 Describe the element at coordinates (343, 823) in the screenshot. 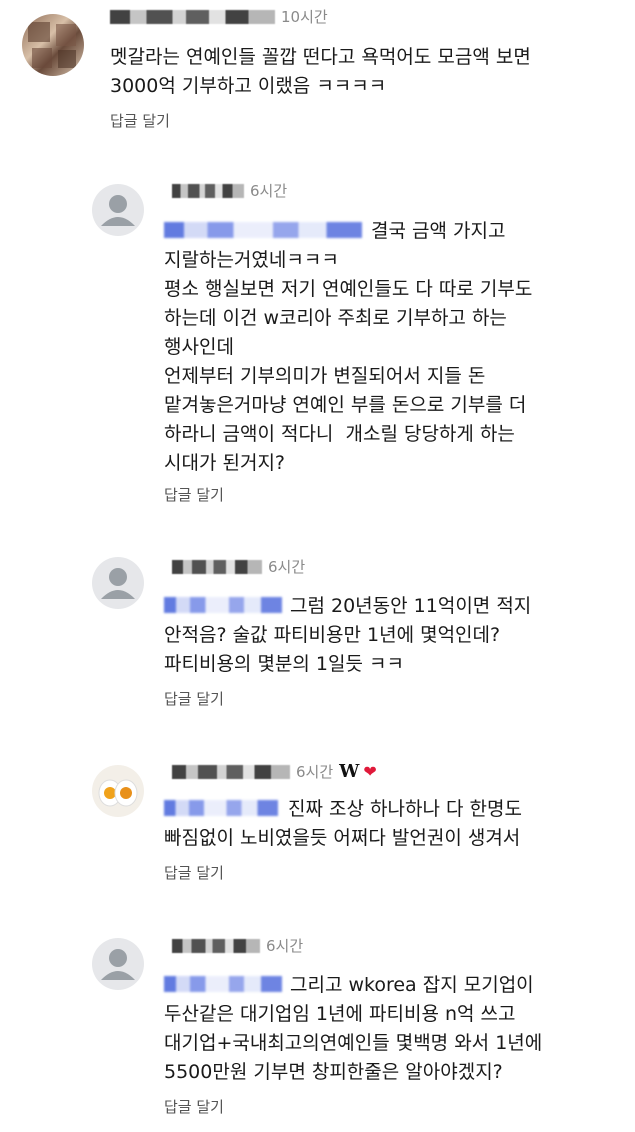

I see `comment-text: 진짜 조상 하나하나 다 한명도 빠짐없이 노비였을듯 어쩌다 발언권이 생겨서` at that location.